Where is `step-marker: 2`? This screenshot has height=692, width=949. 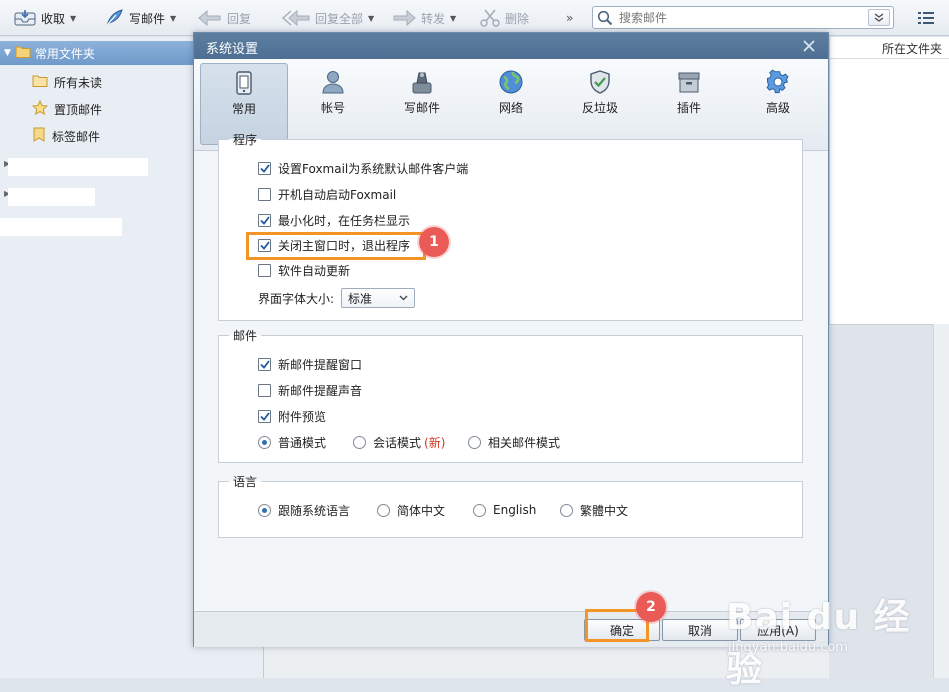
step-marker: 2 is located at coordinates (651, 607).